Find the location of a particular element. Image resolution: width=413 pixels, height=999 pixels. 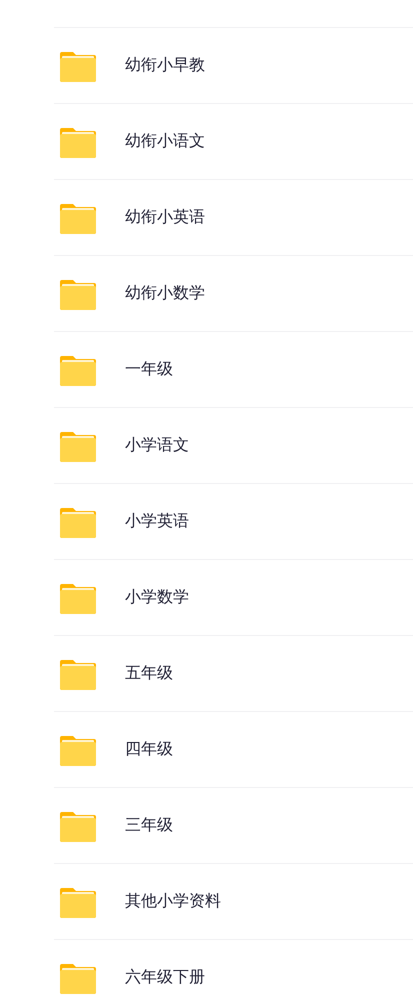

folder-row: 幼衔小早教 is located at coordinates (233, 65).